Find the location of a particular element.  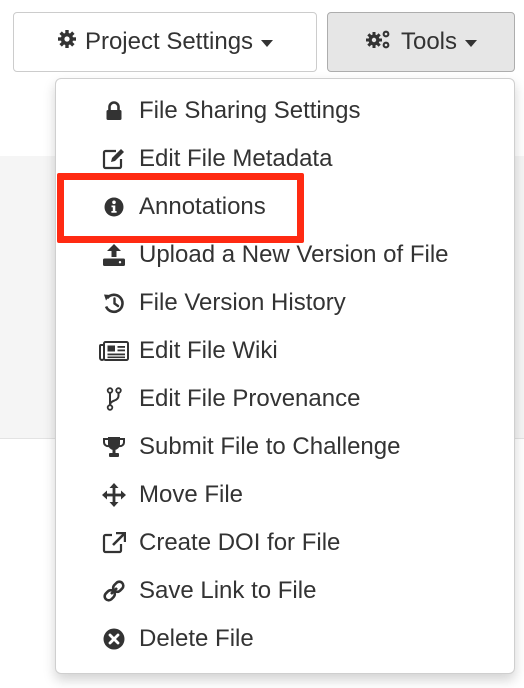

menu-item-label: File Version History is located at coordinates (242, 302).